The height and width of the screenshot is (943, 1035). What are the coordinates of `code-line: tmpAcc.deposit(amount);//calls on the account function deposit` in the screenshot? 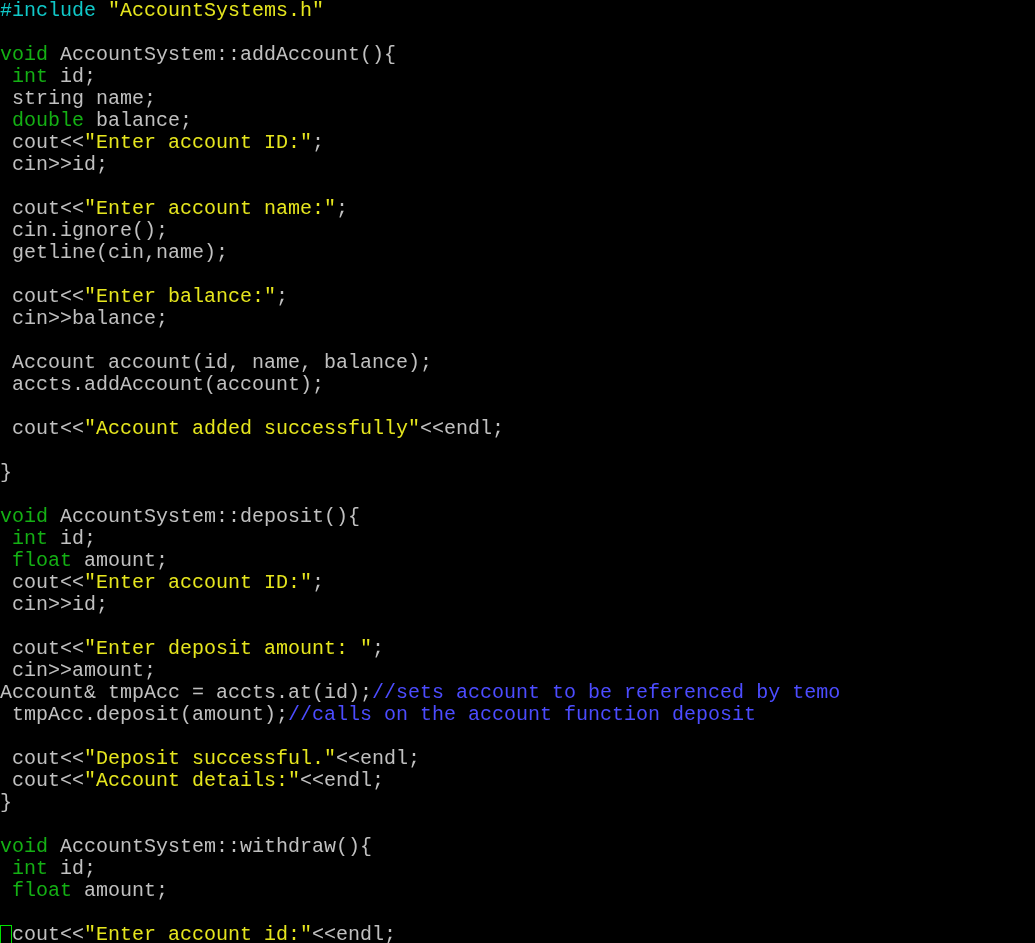 It's located at (384, 715).